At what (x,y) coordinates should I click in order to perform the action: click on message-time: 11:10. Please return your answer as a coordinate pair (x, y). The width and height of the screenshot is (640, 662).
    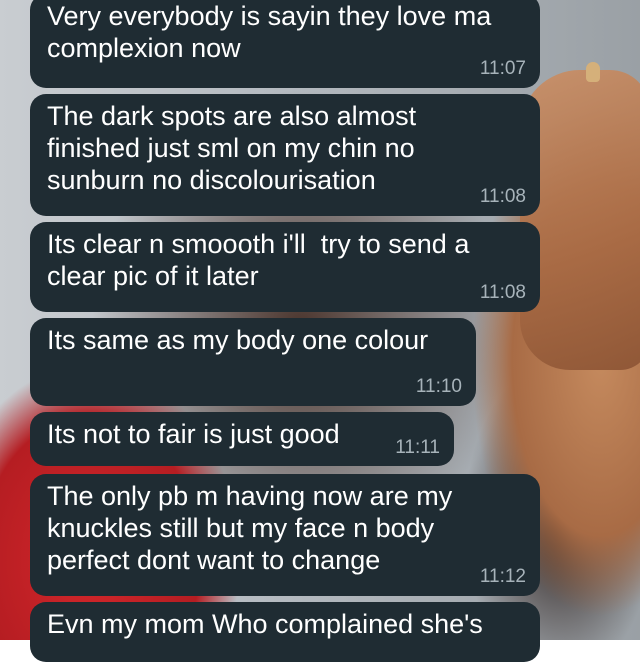
    Looking at the image, I should click on (438, 386).